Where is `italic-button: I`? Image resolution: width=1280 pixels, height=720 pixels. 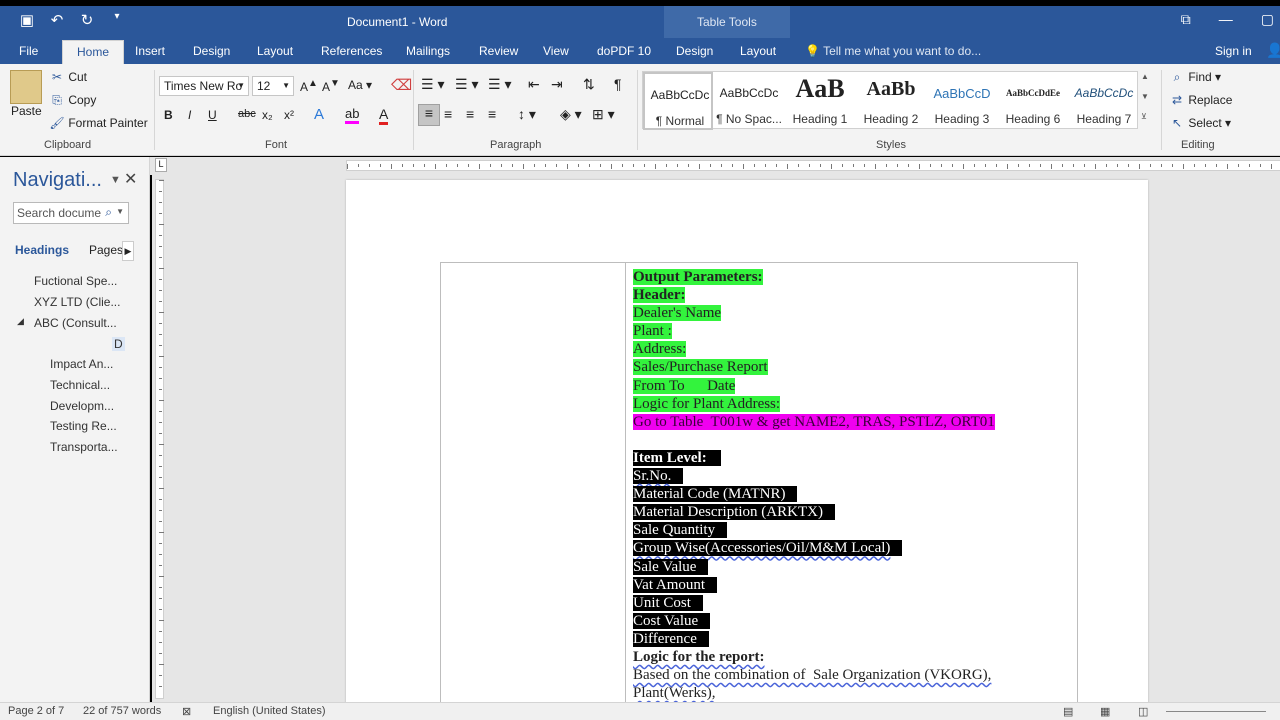 italic-button: I is located at coordinates (189, 115).